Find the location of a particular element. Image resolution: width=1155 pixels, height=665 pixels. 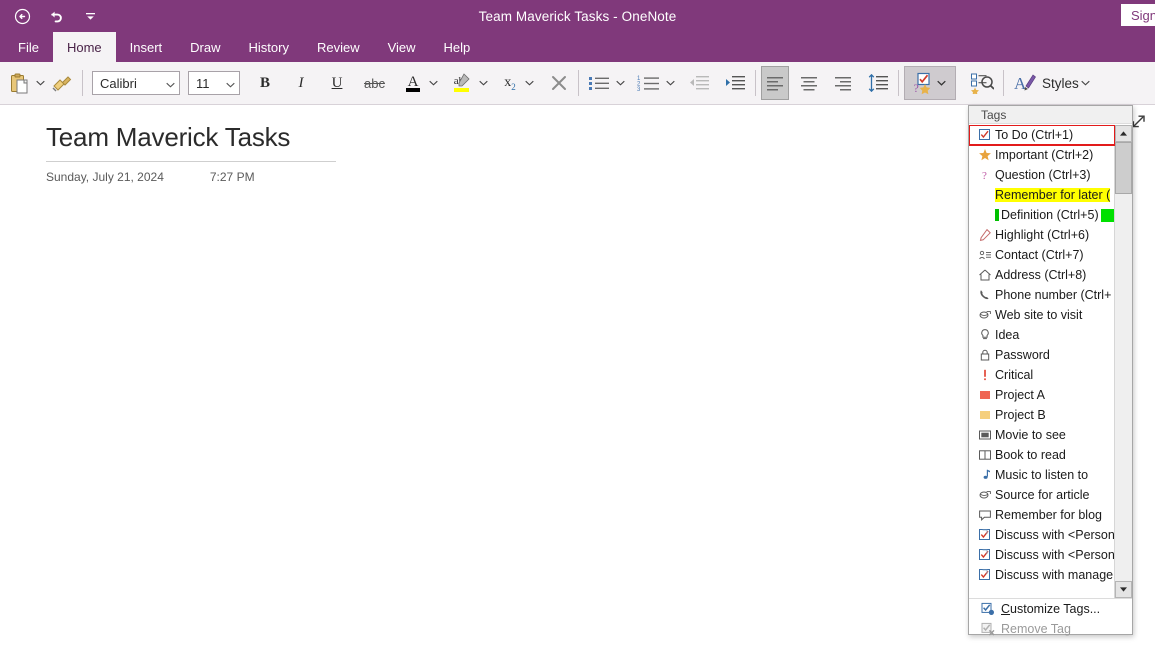

tag-menu-item: Highlight (Ctrl+6) is located at coordinates (1042, 235).